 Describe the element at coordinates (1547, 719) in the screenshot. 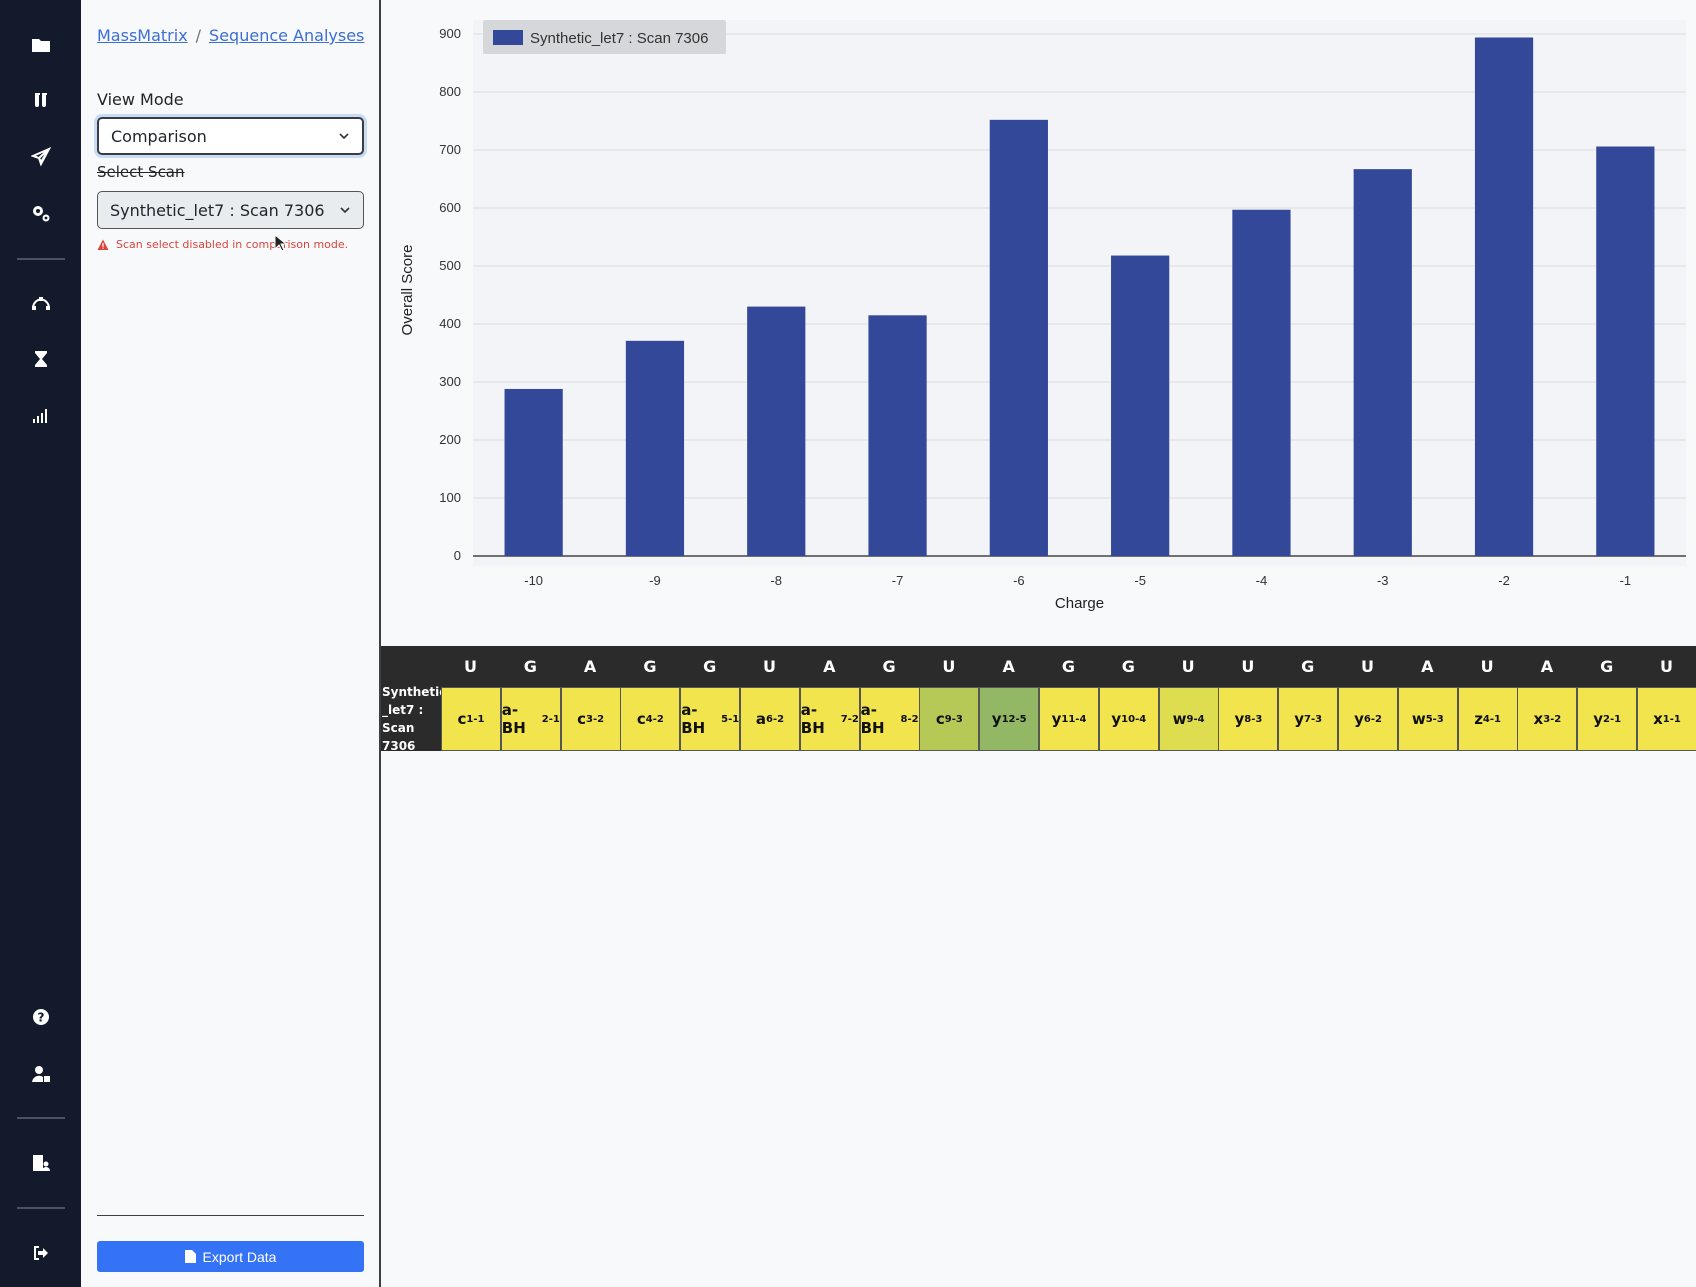

I see `fragment-cell: x 3 -2` at that location.